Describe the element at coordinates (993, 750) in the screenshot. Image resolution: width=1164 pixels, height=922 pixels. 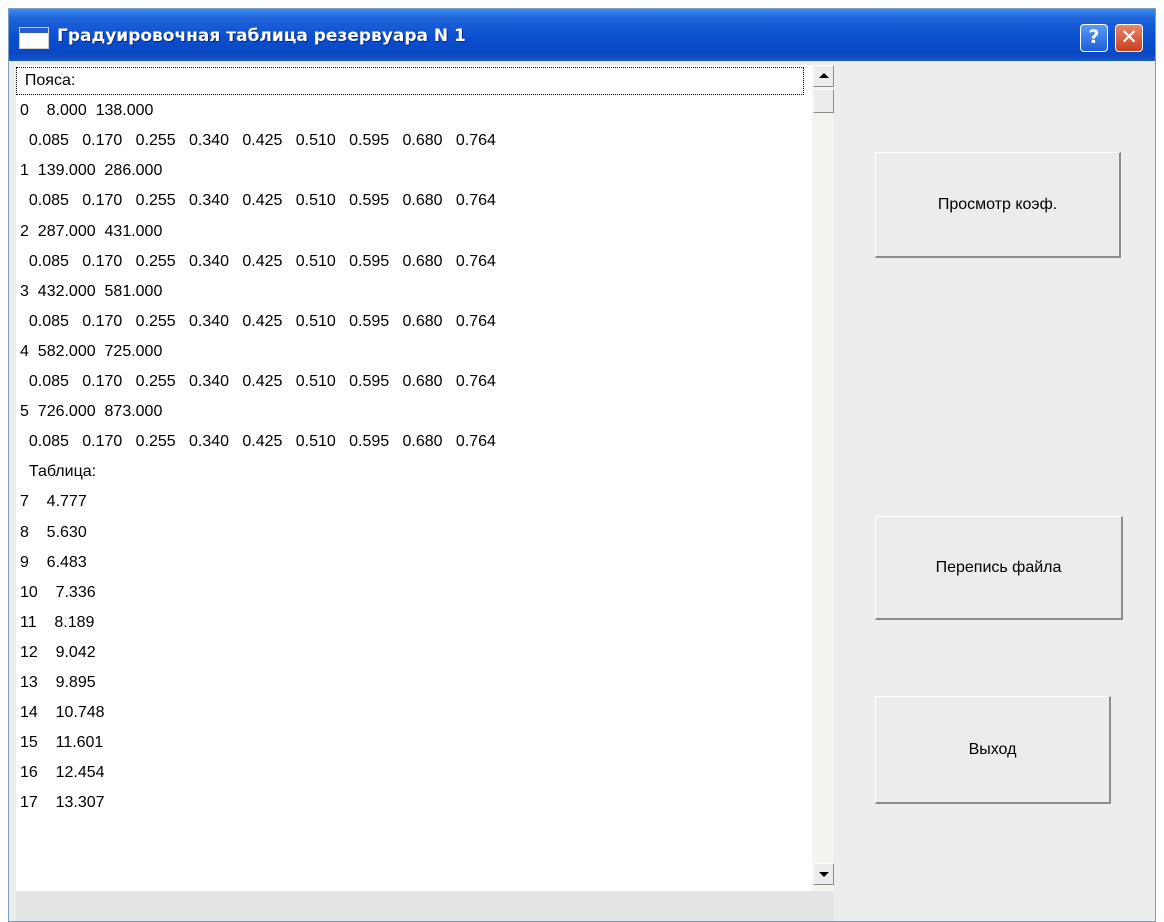
I see `exit-button: Выход` at that location.